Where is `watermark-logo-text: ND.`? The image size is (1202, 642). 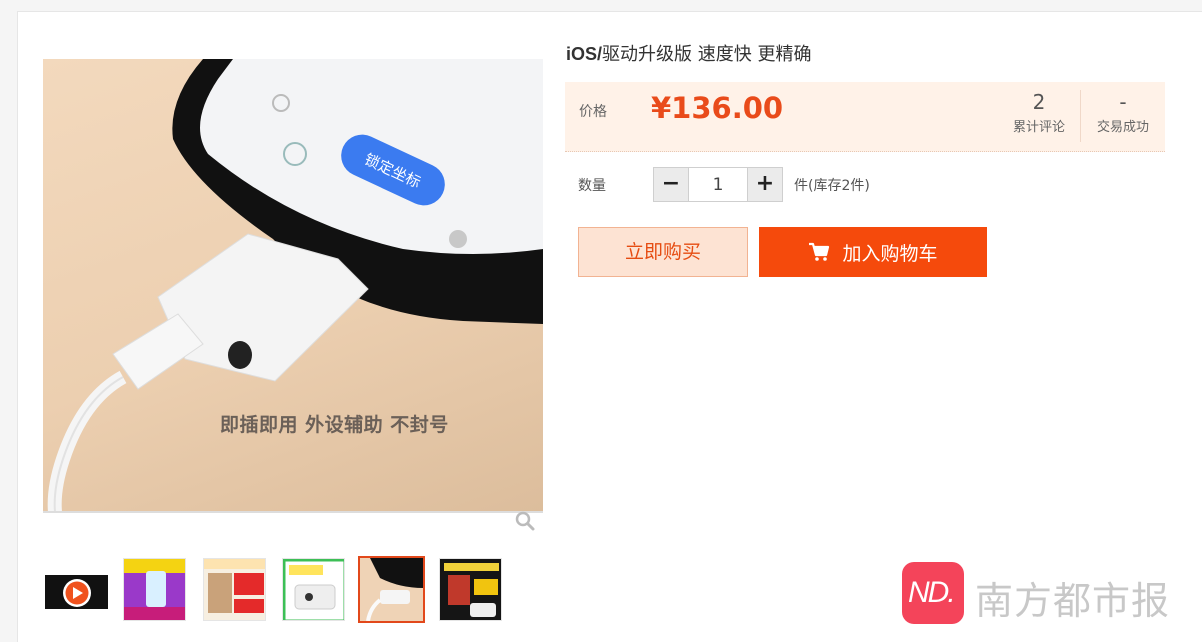 watermark-logo-text: ND. is located at coordinates (932, 592).